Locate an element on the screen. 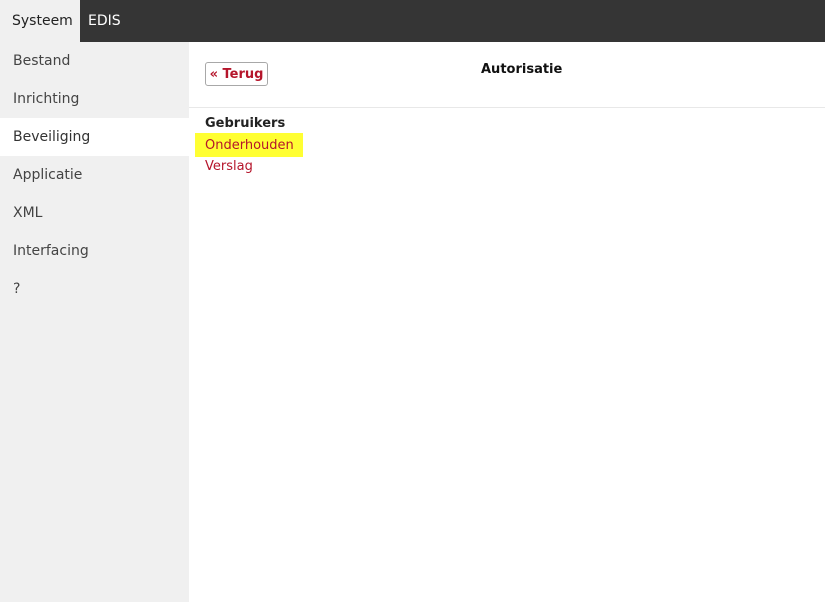 The height and width of the screenshot is (602, 825). sidebar-item-beveiliging: Beveiliging is located at coordinates (94, 137).